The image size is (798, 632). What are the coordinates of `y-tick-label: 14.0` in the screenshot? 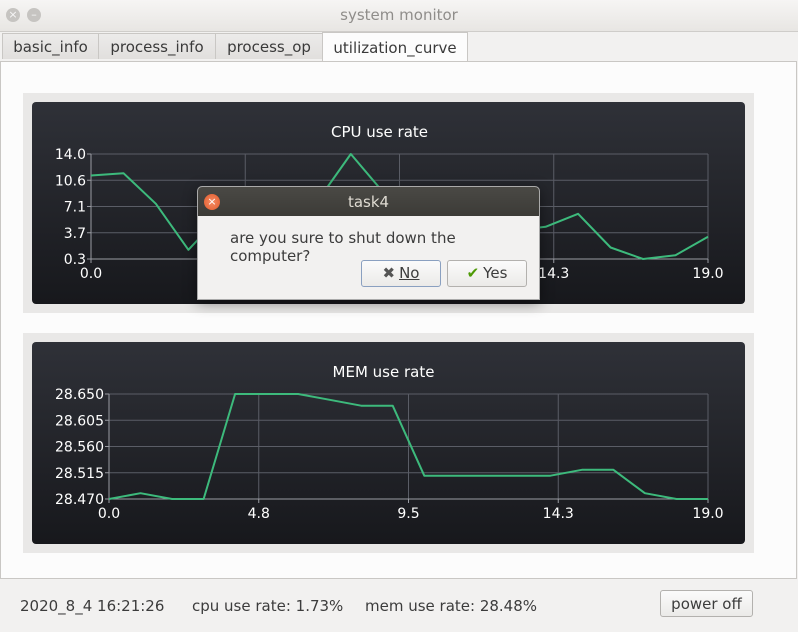 It's located at (70, 155).